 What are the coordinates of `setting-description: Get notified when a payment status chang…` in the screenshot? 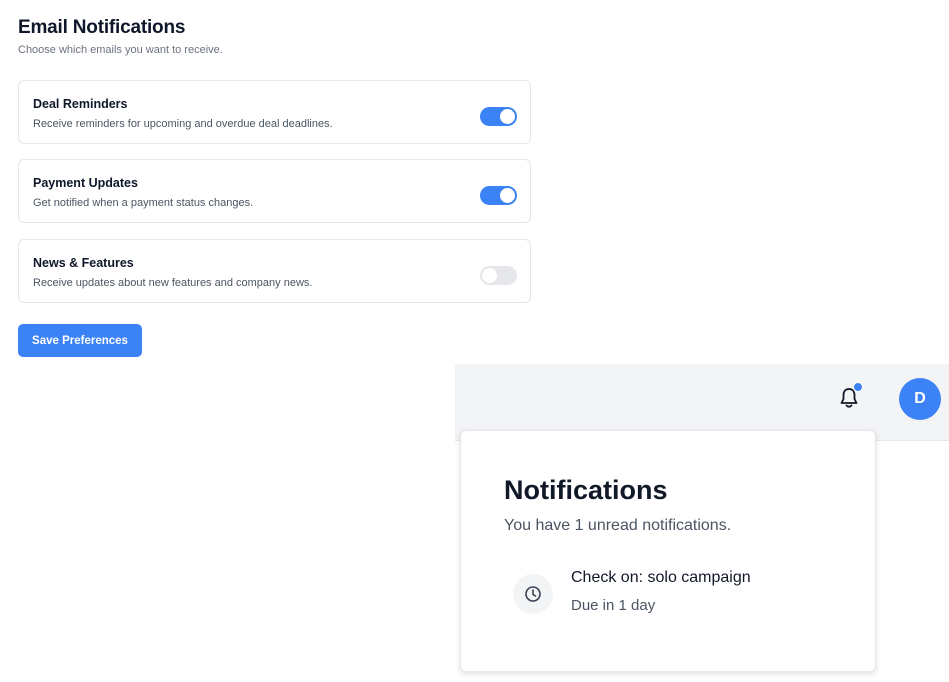 It's located at (143, 203).